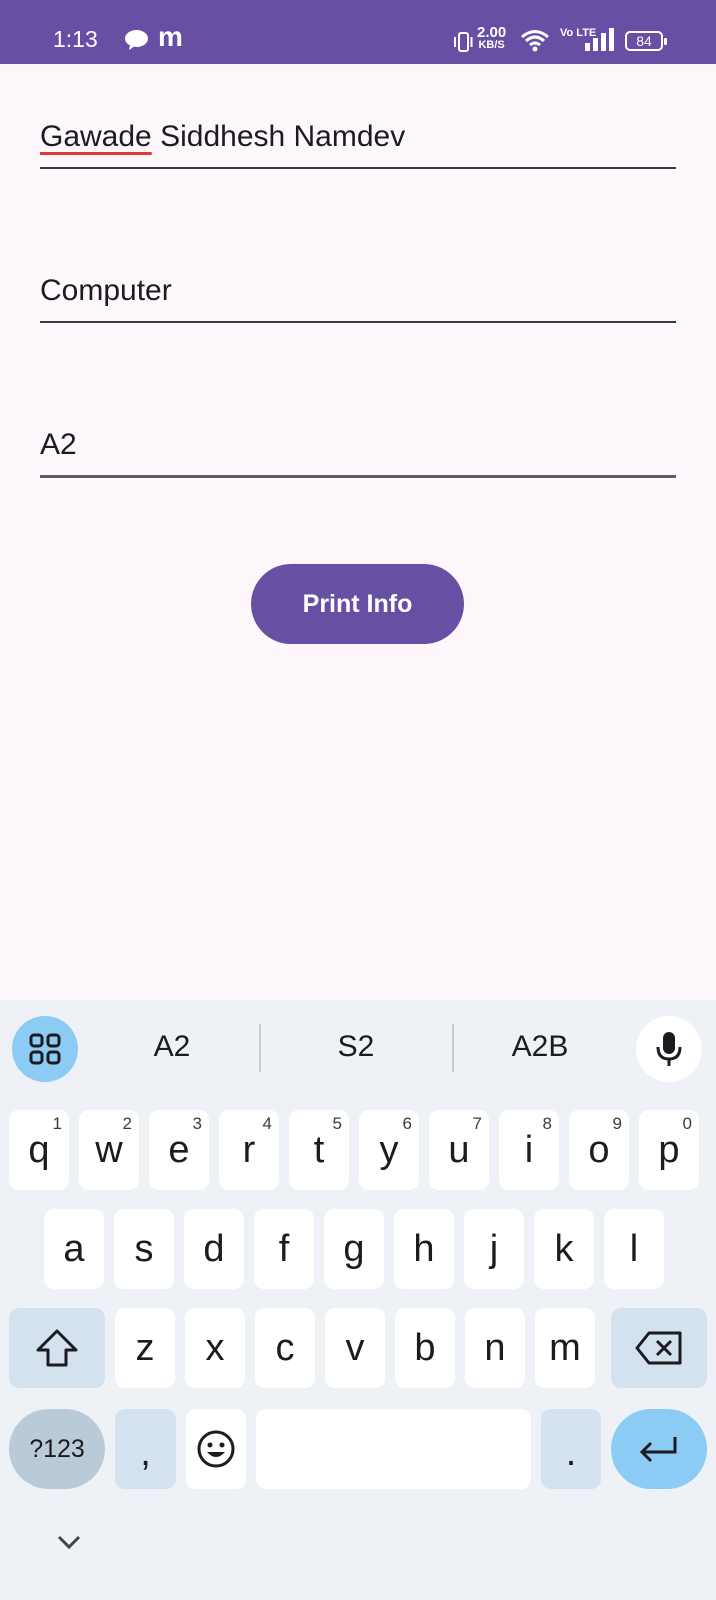 The height and width of the screenshot is (1600, 716). I want to click on key-label: i, so click(529, 1149).